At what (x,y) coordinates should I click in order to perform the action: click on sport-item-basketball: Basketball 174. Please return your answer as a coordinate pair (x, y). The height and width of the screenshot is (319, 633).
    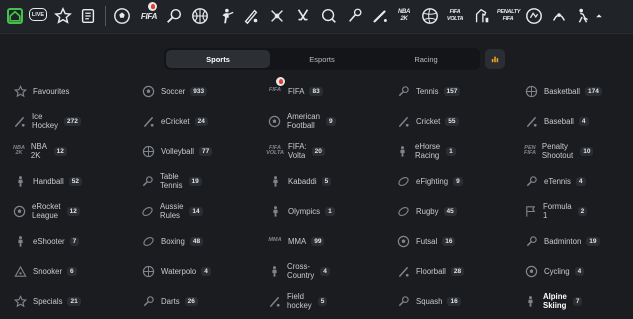
    Looking at the image, I should click on (563, 91).